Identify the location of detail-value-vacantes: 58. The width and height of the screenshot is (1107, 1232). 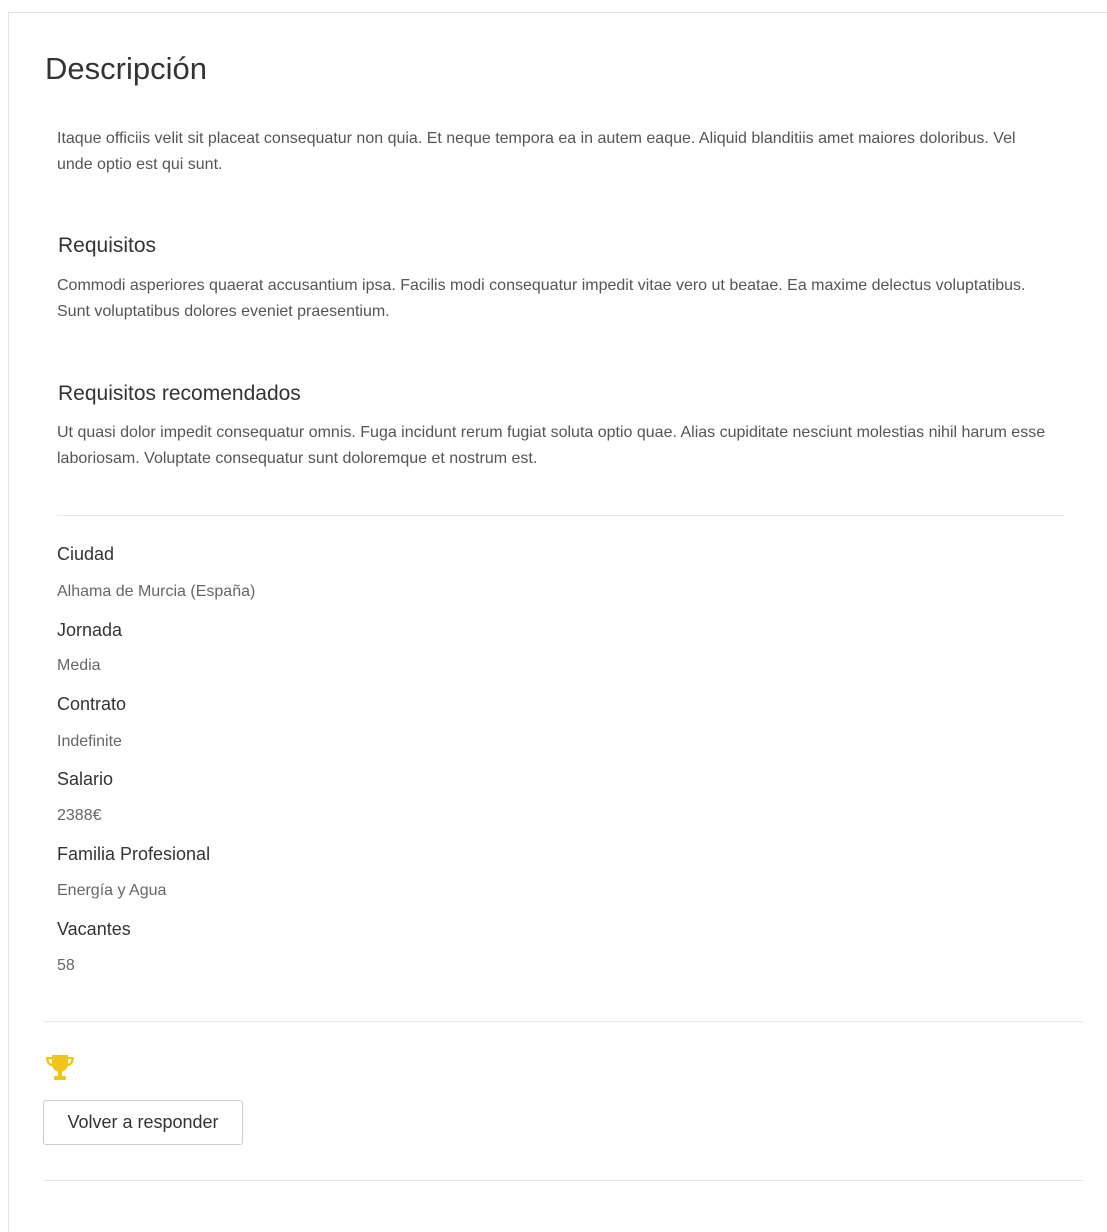
(66, 965).